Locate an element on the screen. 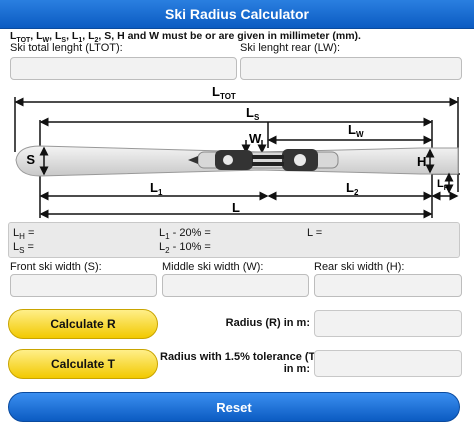  label-L2: L2 is located at coordinates (352, 188).